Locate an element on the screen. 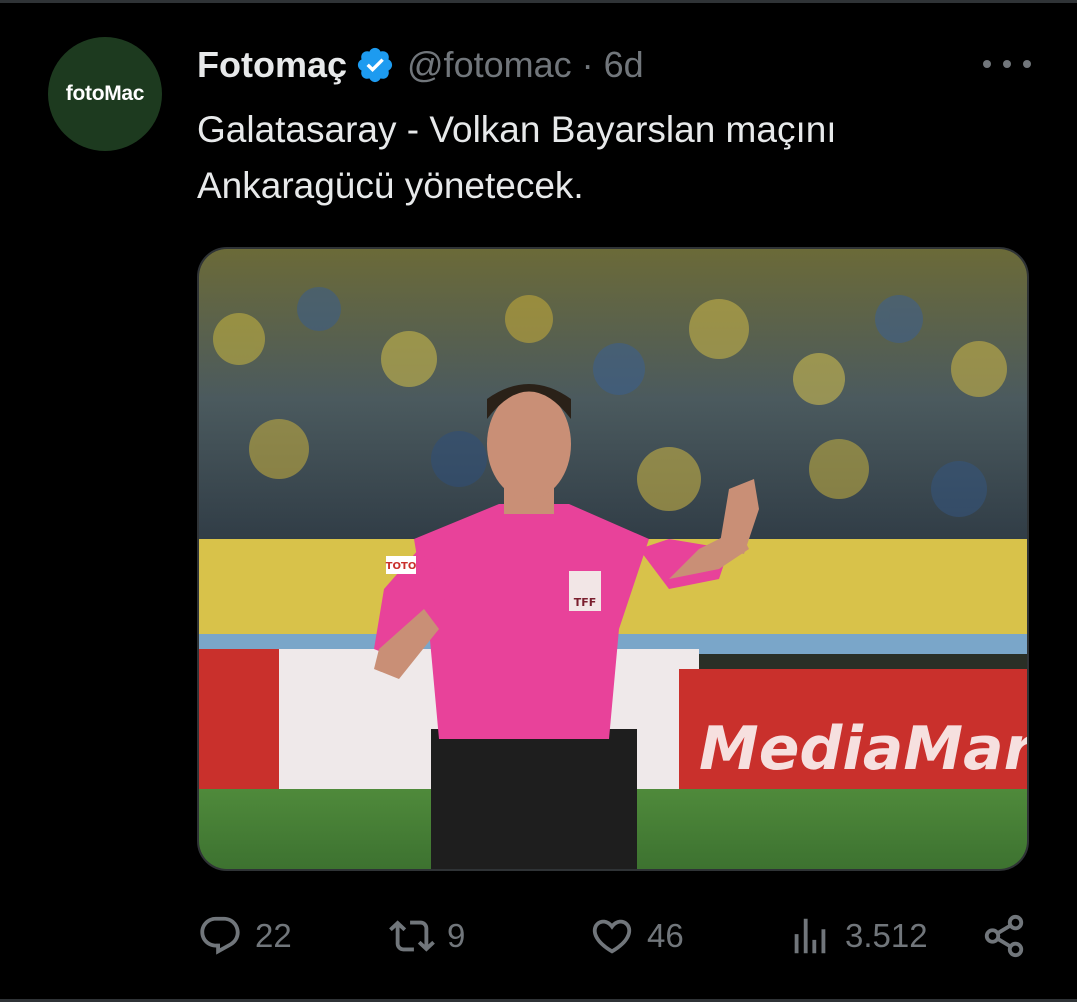  avatar: fotoMac is located at coordinates (105, 94).